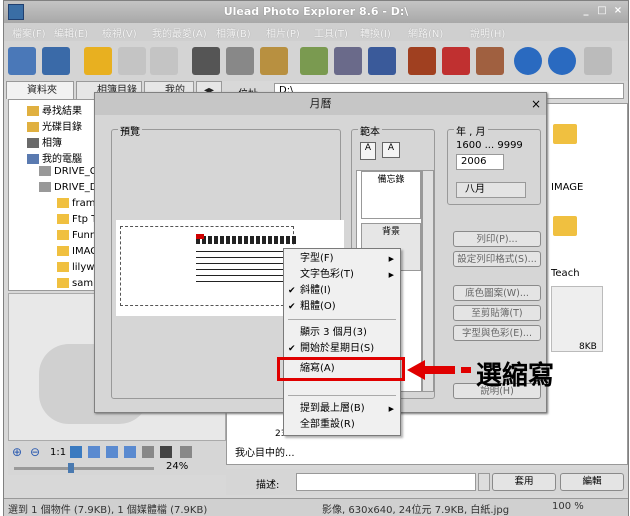 The width and height of the screenshot is (630, 516). I want to click on apply-button: 套用, so click(524, 482).